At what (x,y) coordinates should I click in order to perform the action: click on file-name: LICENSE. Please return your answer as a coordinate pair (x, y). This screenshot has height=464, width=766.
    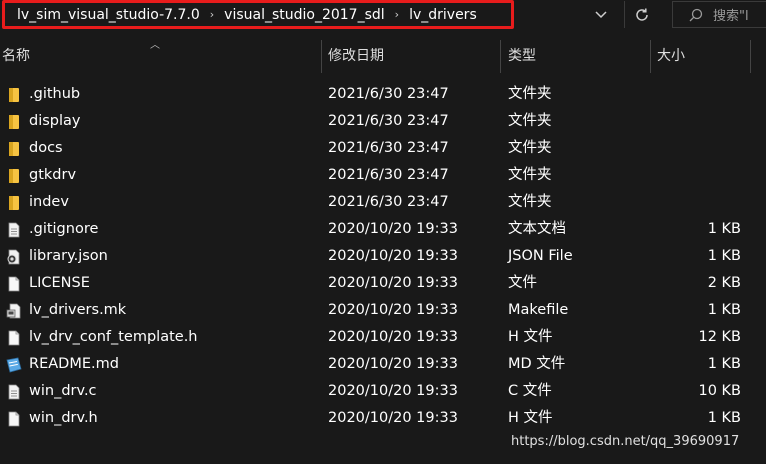
    Looking at the image, I should click on (59, 283).